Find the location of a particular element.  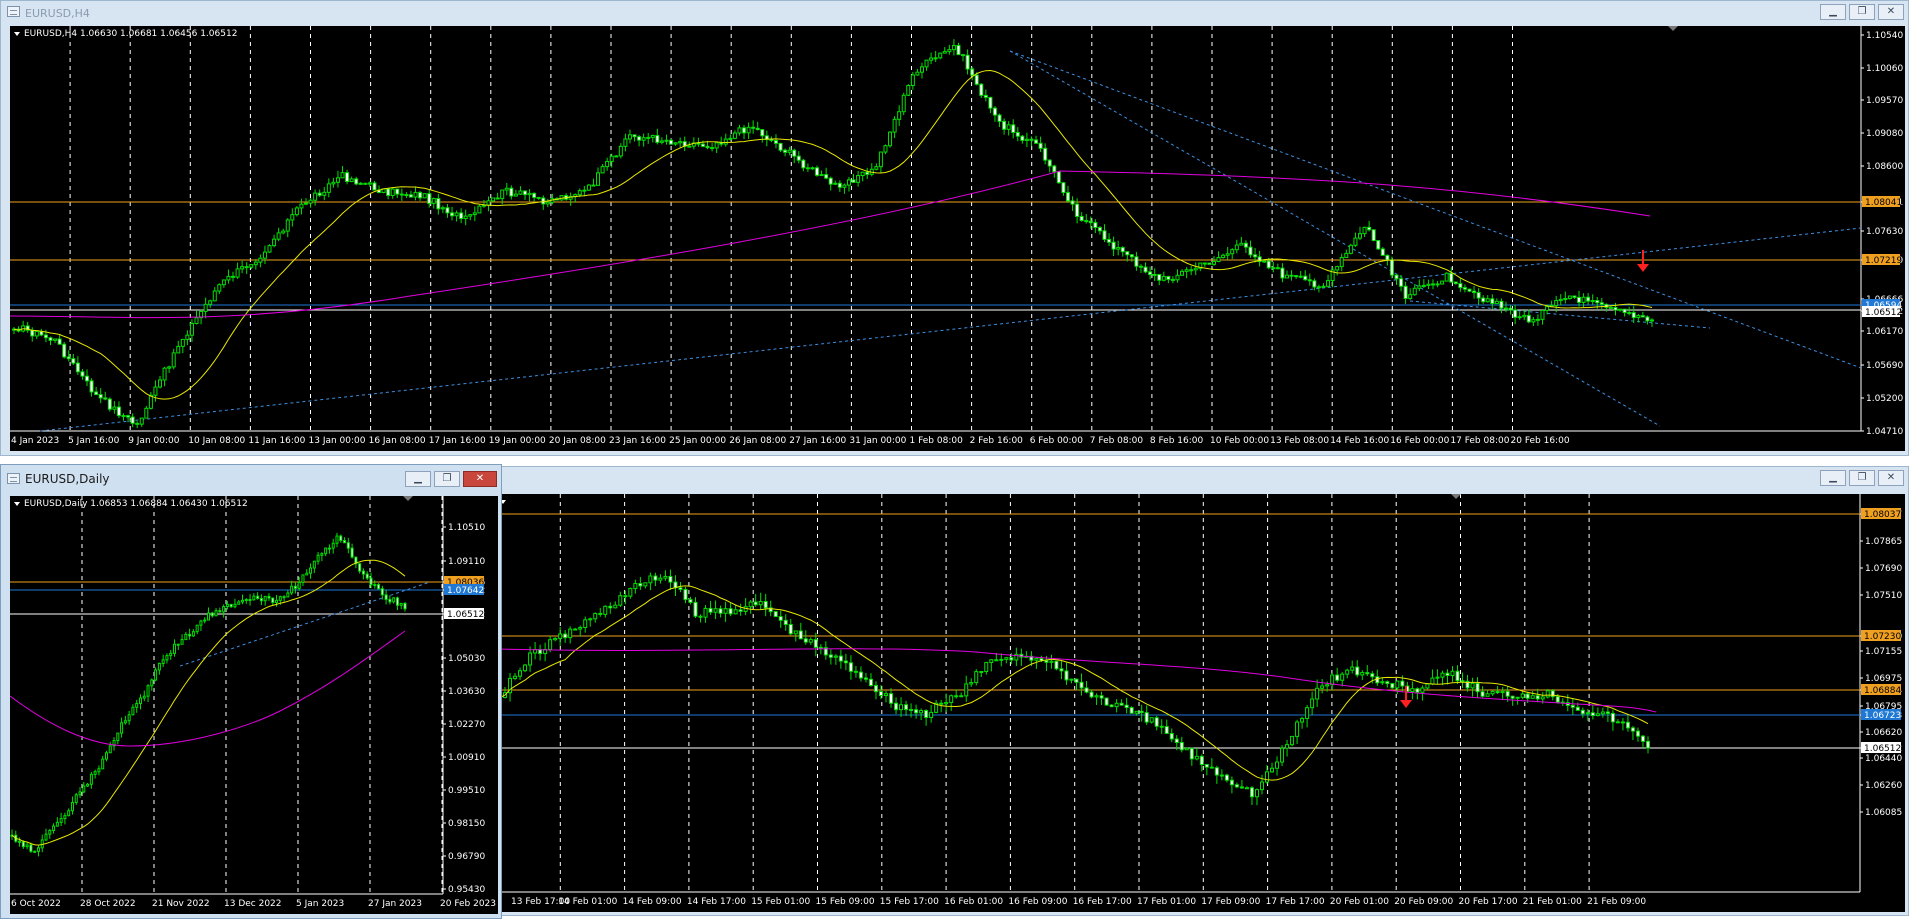

x-axis-tick-label: 17 Feb 08:00 is located at coordinates (1479, 441).